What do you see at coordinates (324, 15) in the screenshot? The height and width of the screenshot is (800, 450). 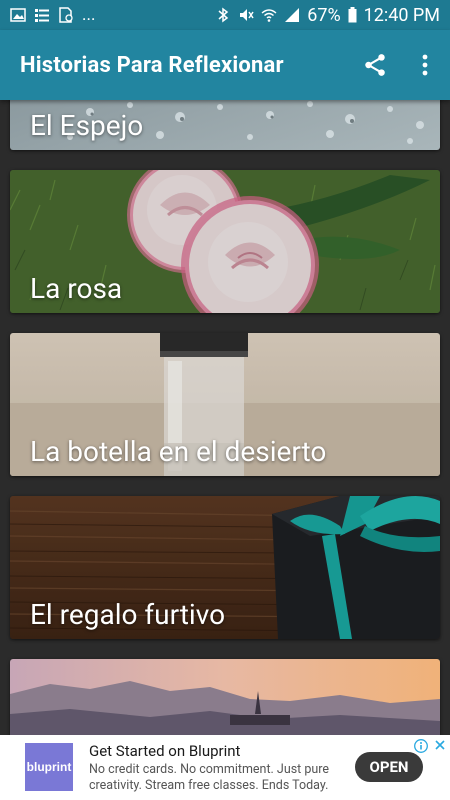 I see `battery-percent: 67%` at bounding box center [324, 15].